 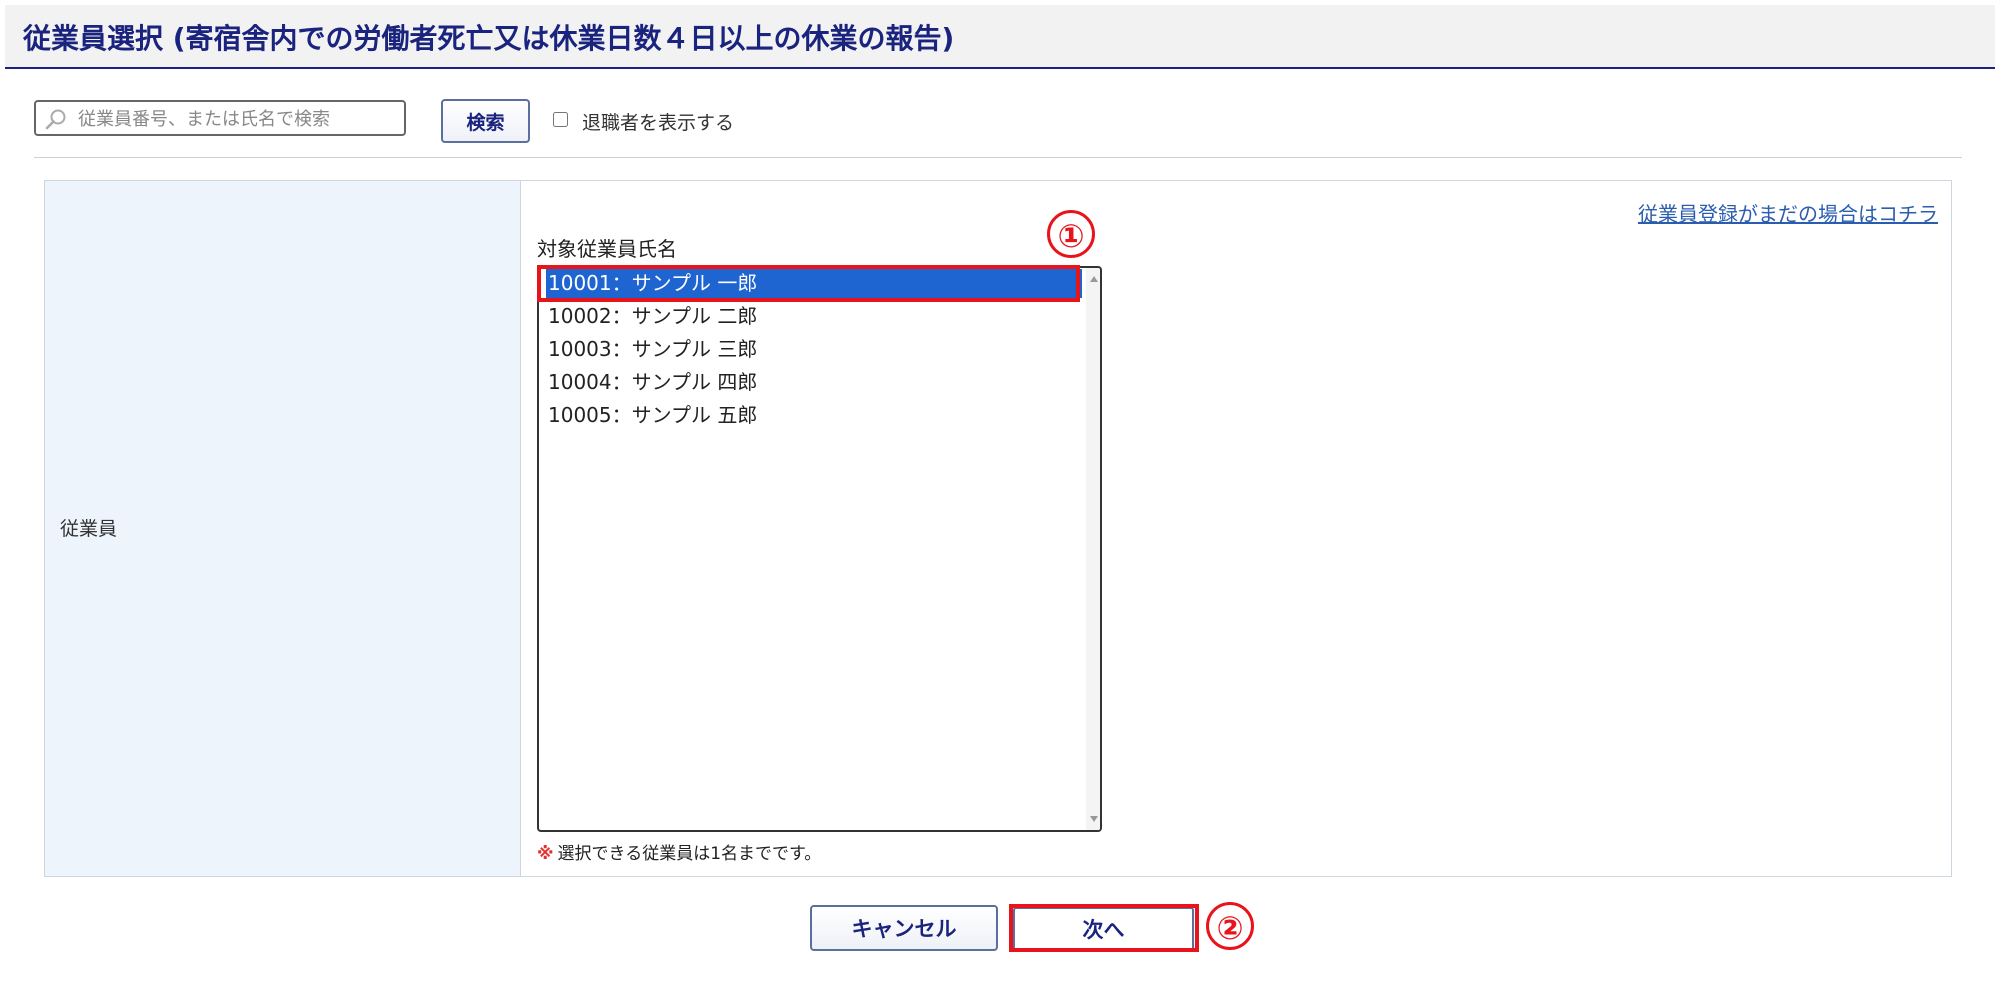 I want to click on page-title: 従業員選択 (寄宿舎内での労働者死亡又は休業日数４日以上の休業の報告), so click(x=489, y=38).